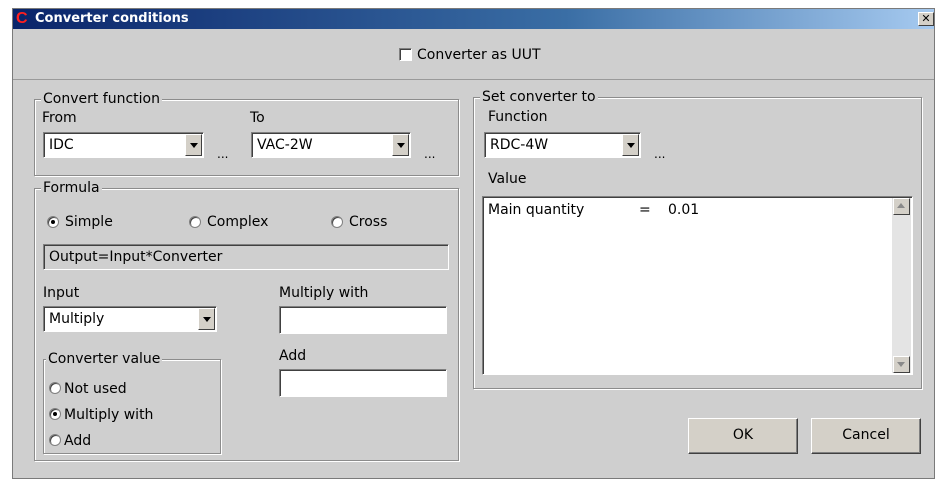  Describe the element at coordinates (77, 441) in the screenshot. I see `add-radio-label: Add` at that location.